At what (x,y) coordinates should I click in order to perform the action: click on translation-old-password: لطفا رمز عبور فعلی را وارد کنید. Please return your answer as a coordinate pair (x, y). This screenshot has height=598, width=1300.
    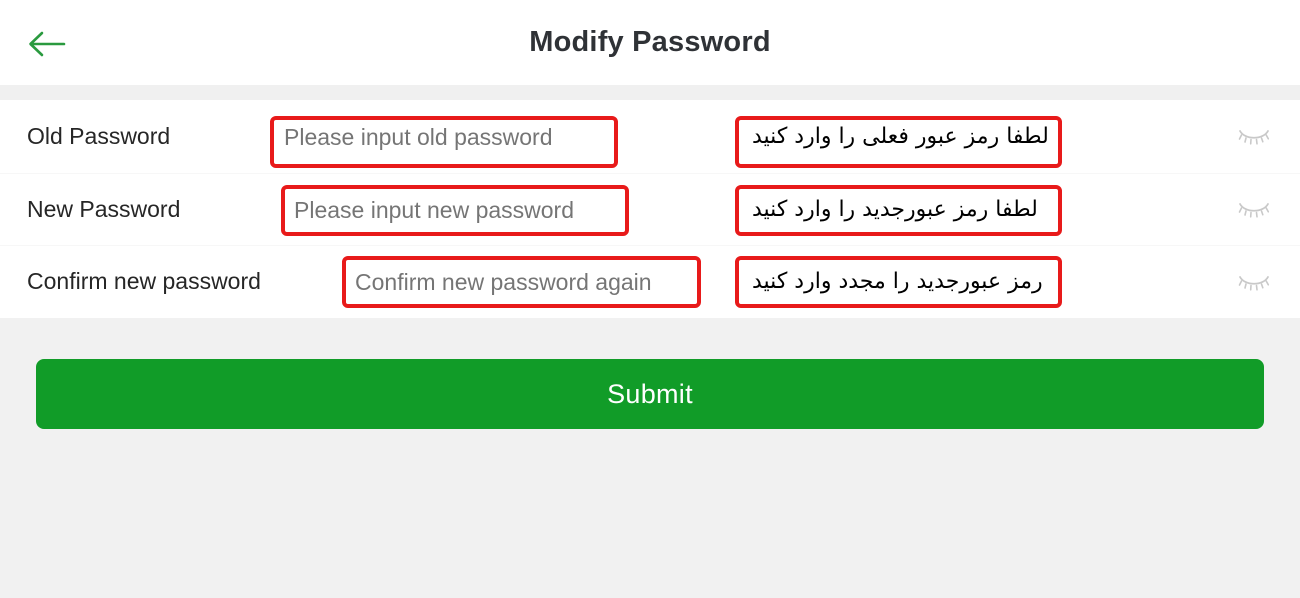
    Looking at the image, I should click on (900, 136).